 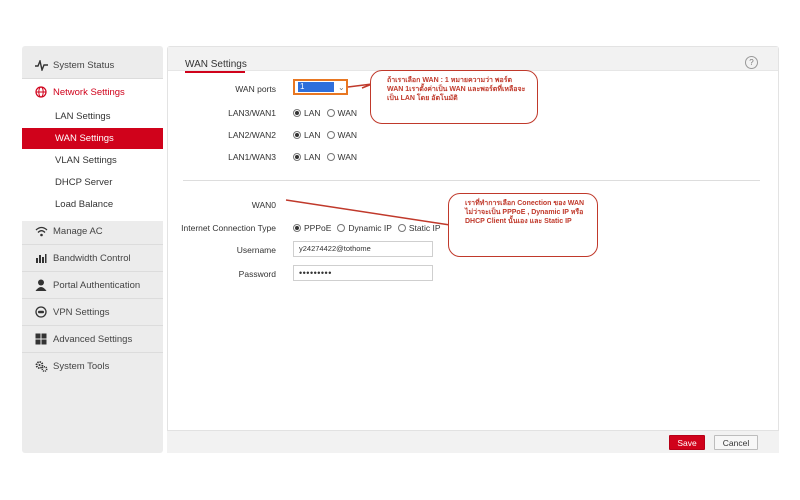 I want to click on sidebar-item-advanced-settings: Advanced Settings, so click(x=92, y=339).